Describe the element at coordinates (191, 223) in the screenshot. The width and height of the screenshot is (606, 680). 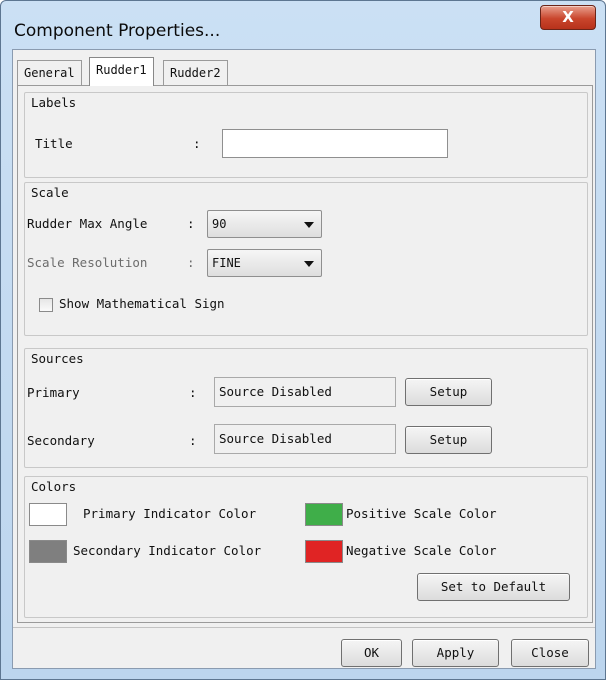
I see `max-angle-colon: :` at that location.